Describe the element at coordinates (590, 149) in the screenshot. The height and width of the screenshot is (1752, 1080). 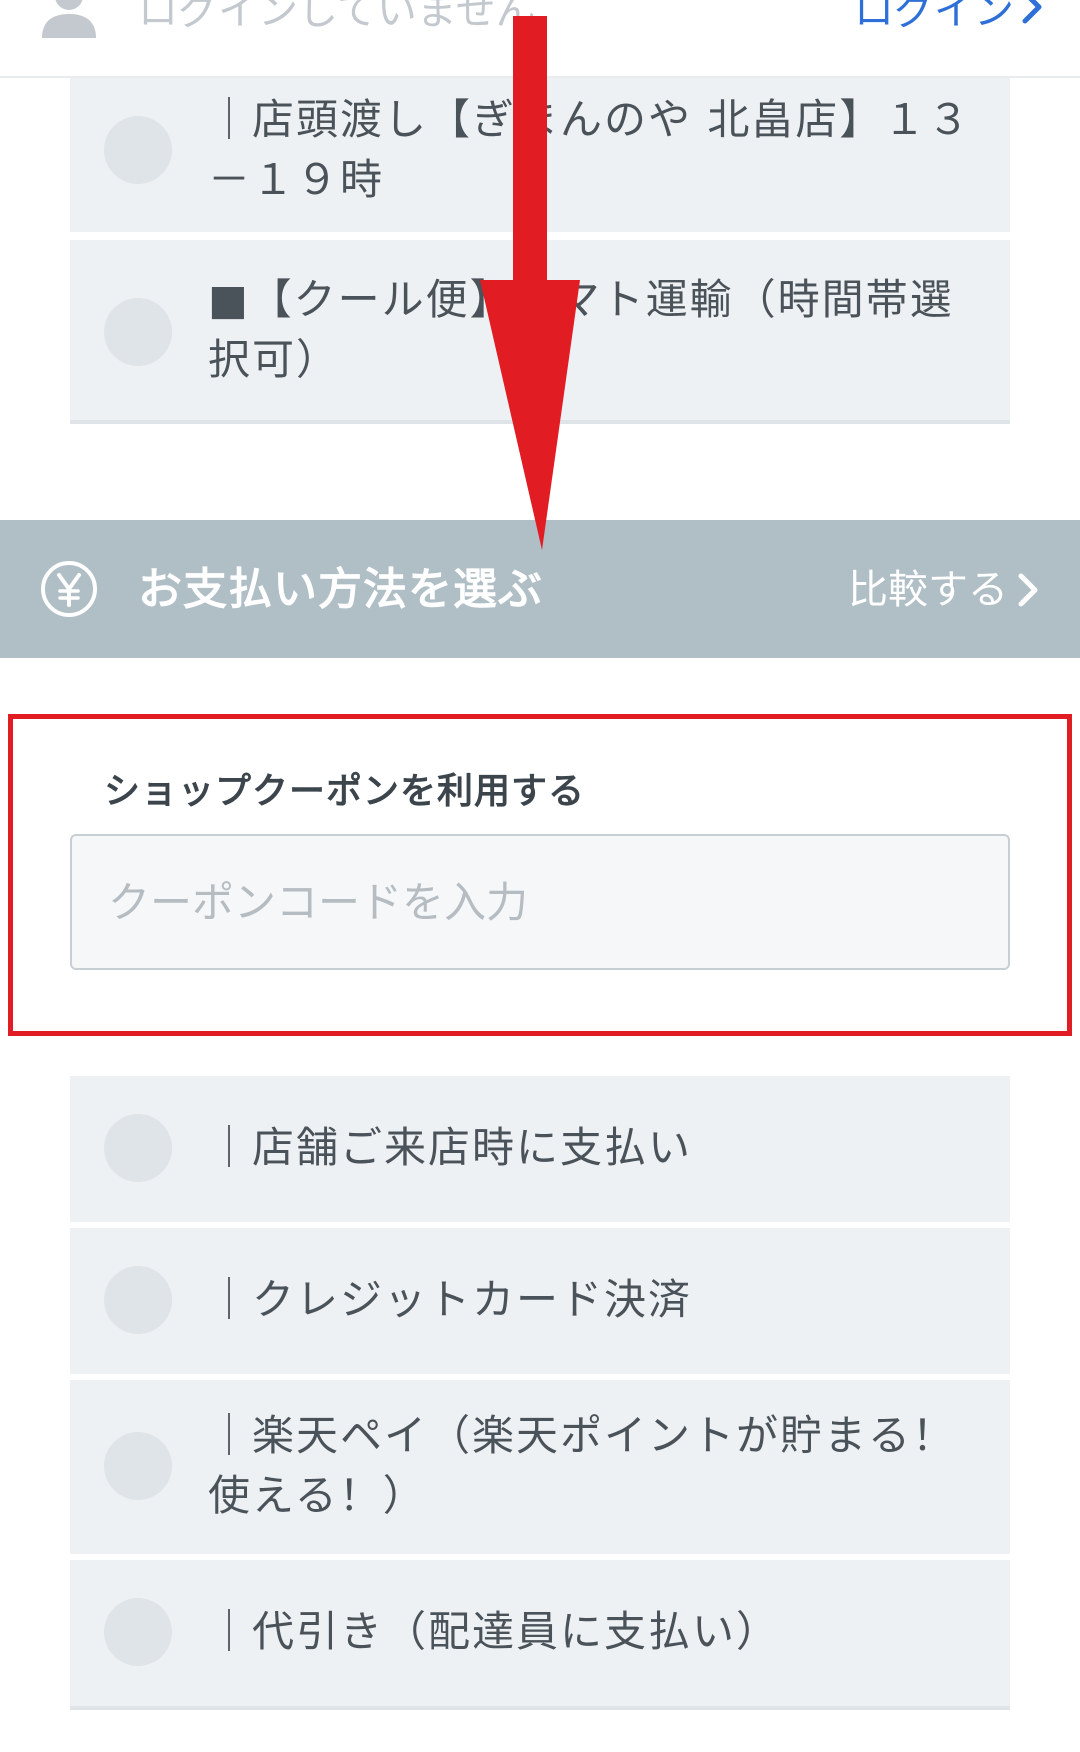
I see `shipping-option-label: ｜店頭渡し【ぎまんのや 北畠店】１３－１９時` at that location.